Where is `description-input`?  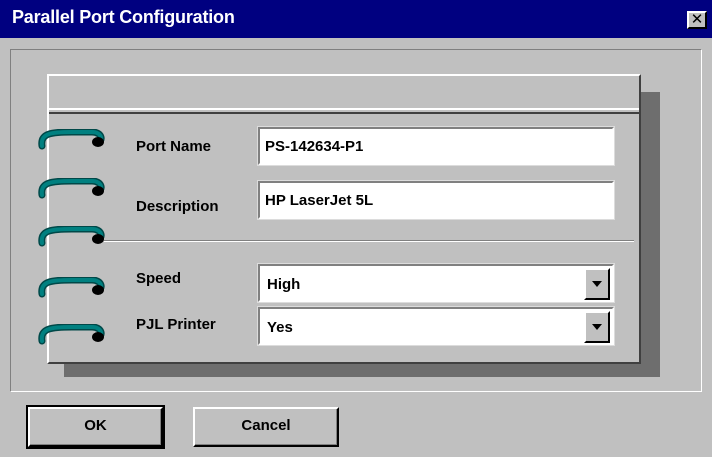 description-input is located at coordinates (436, 200).